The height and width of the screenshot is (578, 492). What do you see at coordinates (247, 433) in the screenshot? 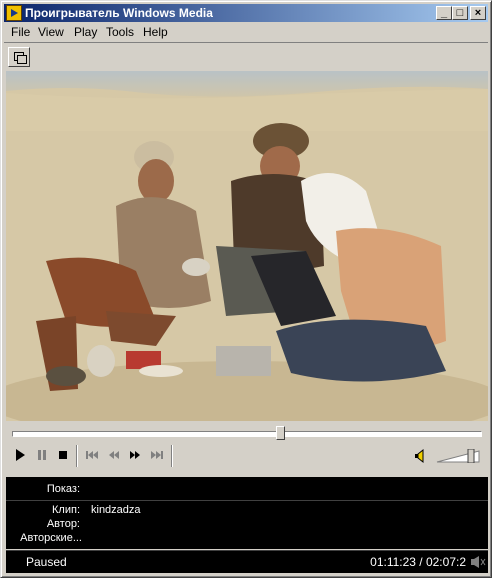
I see `seek-bar` at bounding box center [247, 433].